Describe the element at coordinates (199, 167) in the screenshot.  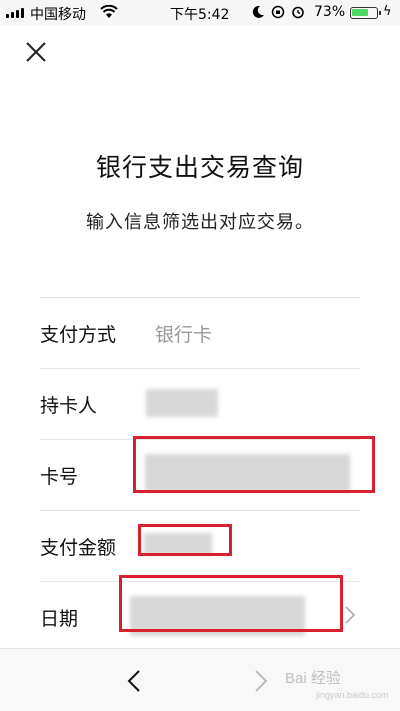
I see `page-title: 银行支出交易查询` at that location.